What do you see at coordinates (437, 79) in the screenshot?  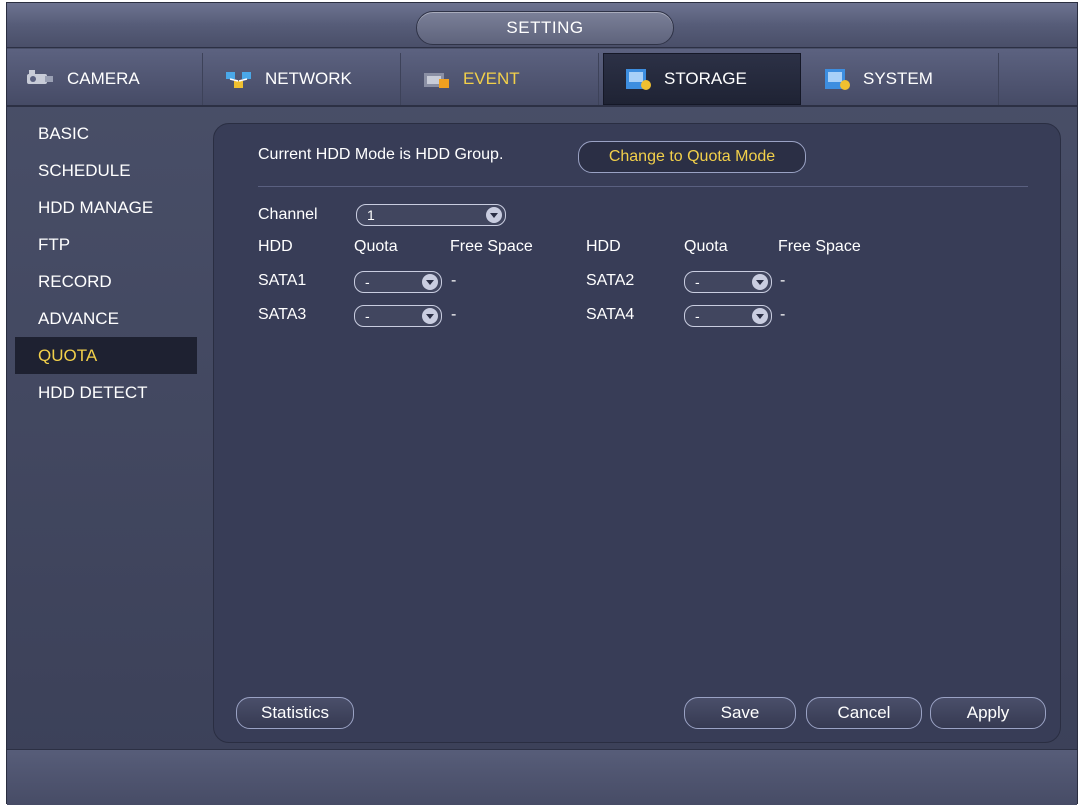 I see `event-icon` at bounding box center [437, 79].